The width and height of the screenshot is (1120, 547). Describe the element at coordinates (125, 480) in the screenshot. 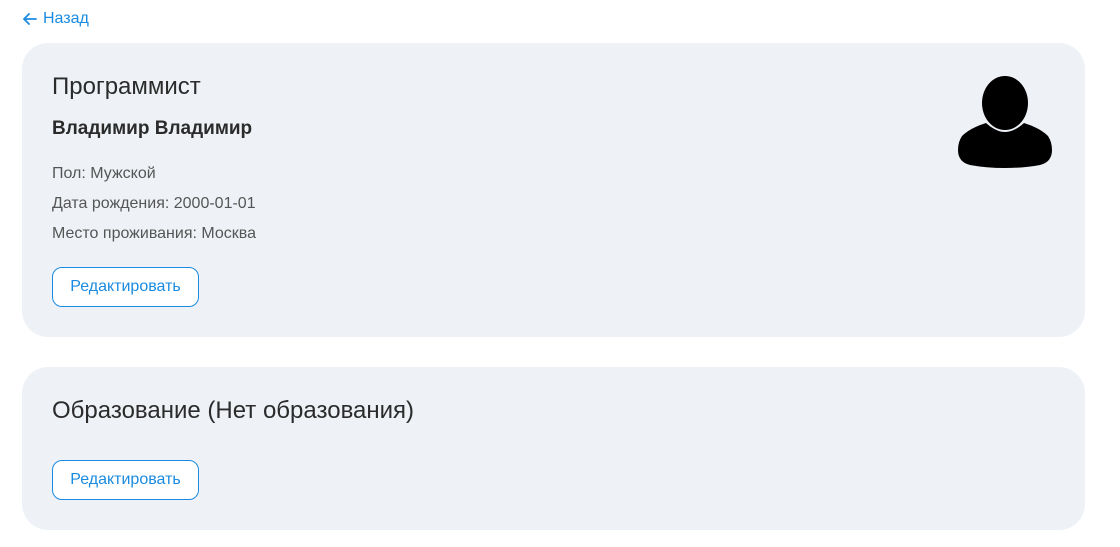

I see `edit-education-button: Редактировать` at that location.